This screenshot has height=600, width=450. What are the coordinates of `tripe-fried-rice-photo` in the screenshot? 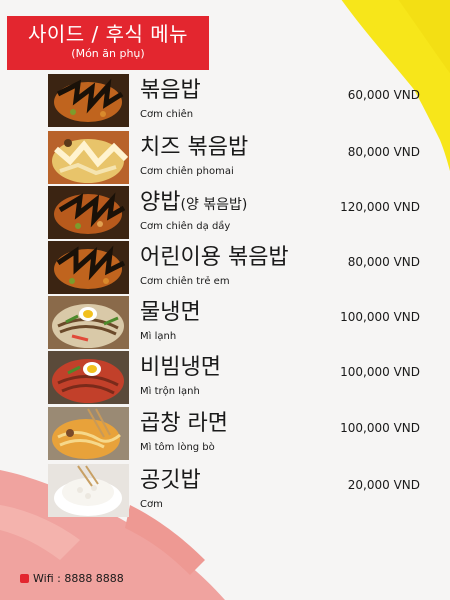 It's located at (88, 212).